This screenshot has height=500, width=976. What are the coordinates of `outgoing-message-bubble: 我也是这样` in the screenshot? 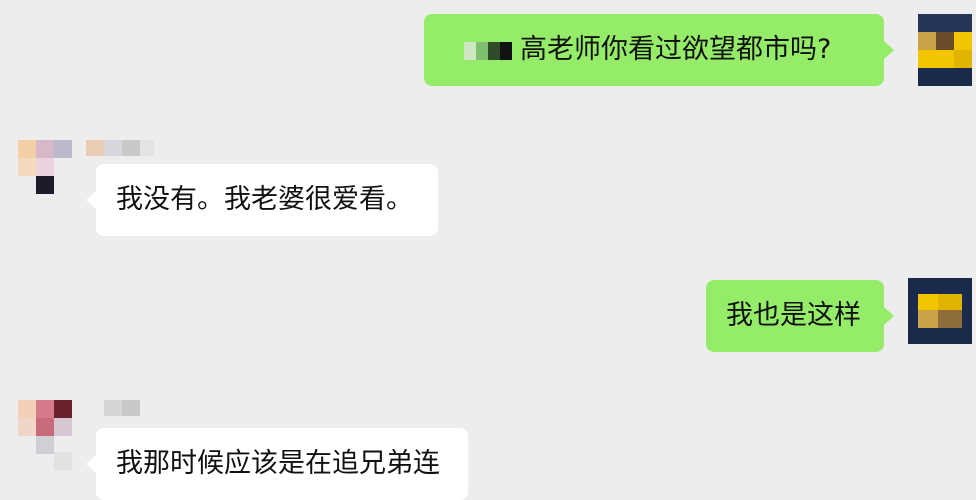 It's located at (800, 316).